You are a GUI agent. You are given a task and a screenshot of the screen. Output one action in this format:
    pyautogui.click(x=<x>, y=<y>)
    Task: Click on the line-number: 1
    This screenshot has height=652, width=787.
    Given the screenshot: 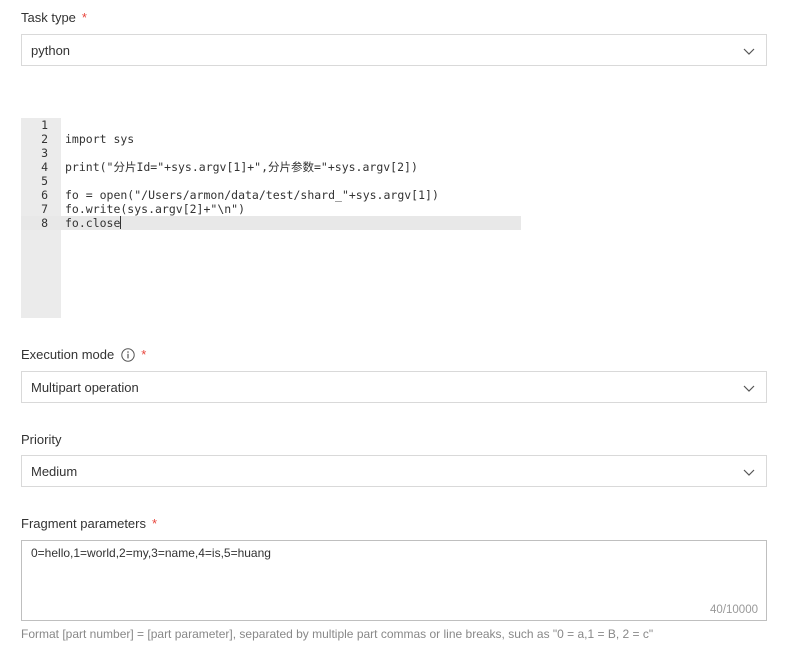 What is the action you would take?
    pyautogui.click(x=44, y=125)
    